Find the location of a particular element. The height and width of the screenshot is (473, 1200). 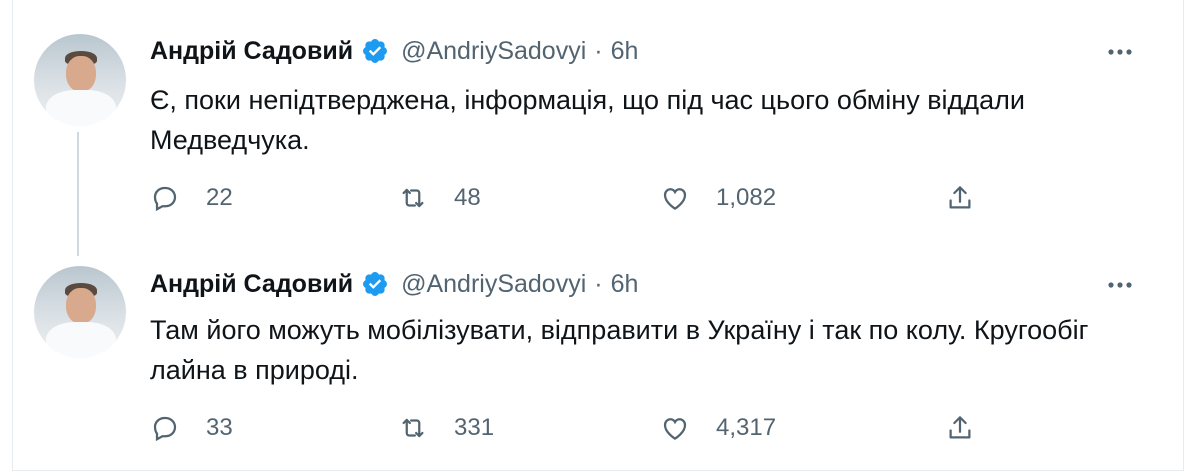

like-button: 4,317 is located at coordinates (718, 428).